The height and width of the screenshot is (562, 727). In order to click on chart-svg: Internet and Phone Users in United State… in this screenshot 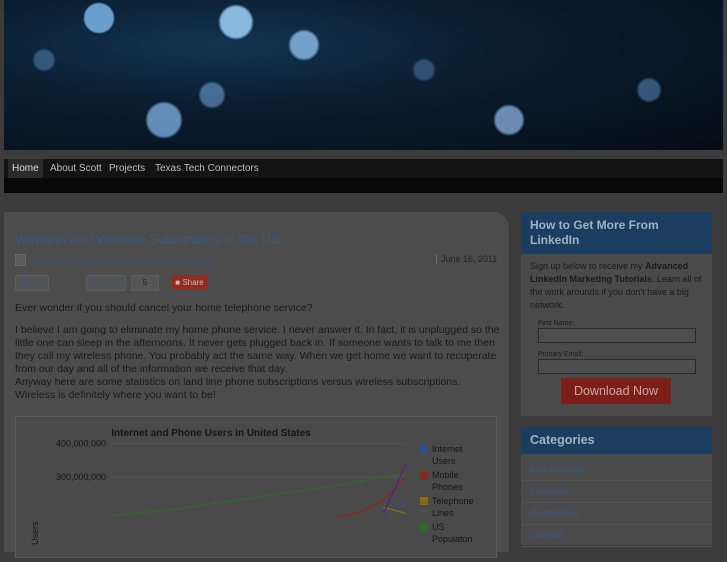, I will do `click(252, 486)`.